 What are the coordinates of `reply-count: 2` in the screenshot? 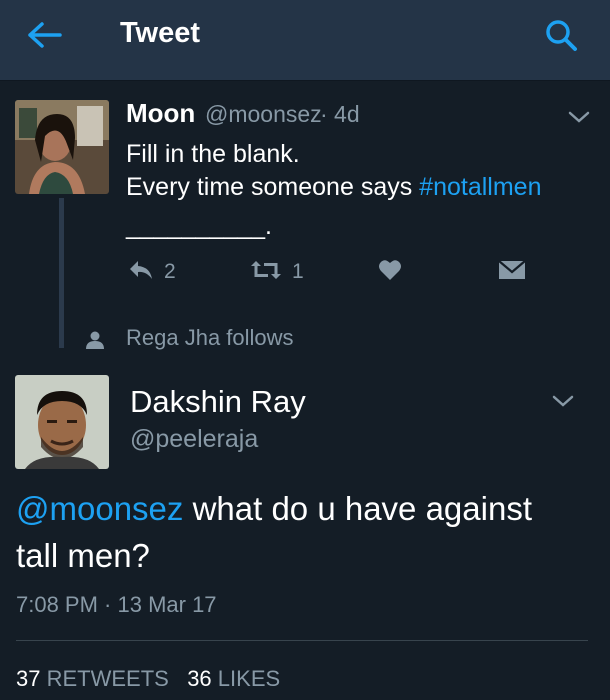 It's located at (170, 271).